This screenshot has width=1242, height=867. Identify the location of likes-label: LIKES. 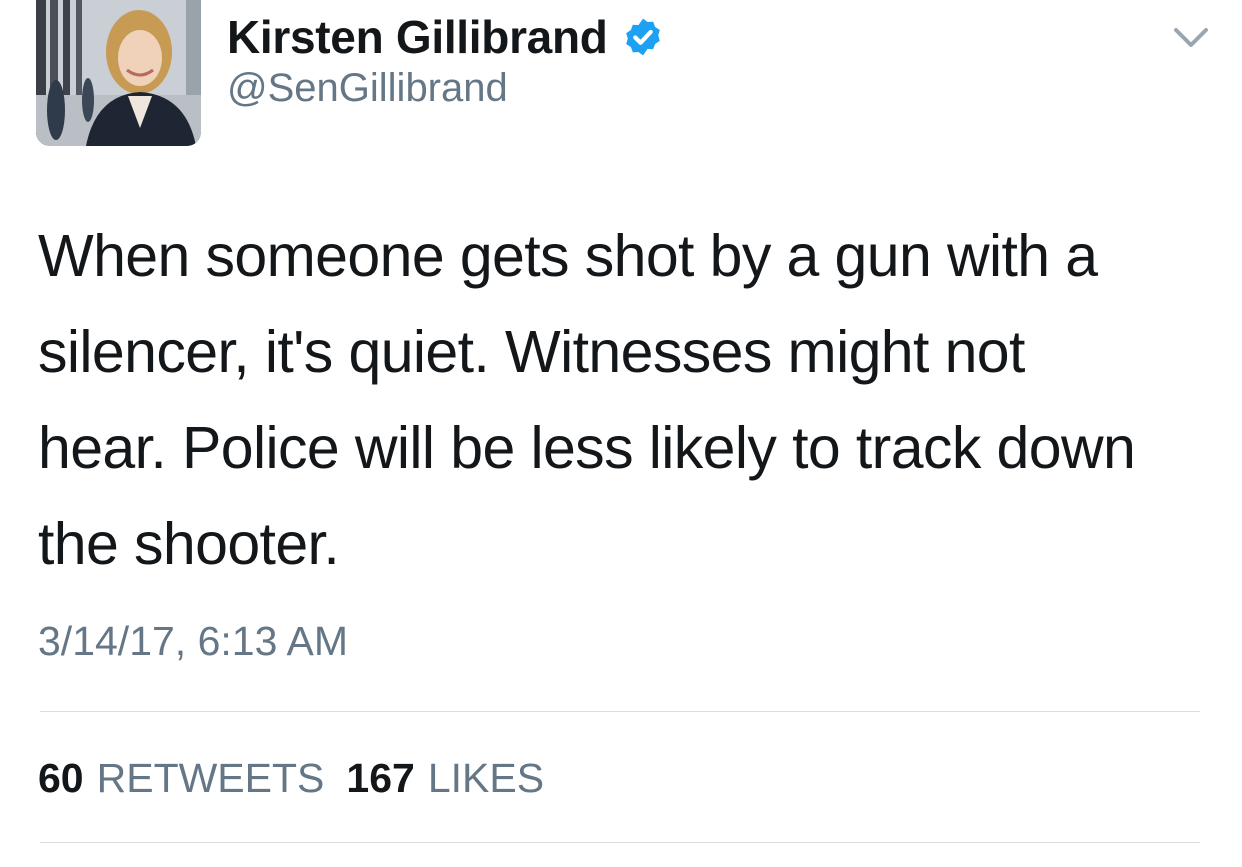
(486, 777).